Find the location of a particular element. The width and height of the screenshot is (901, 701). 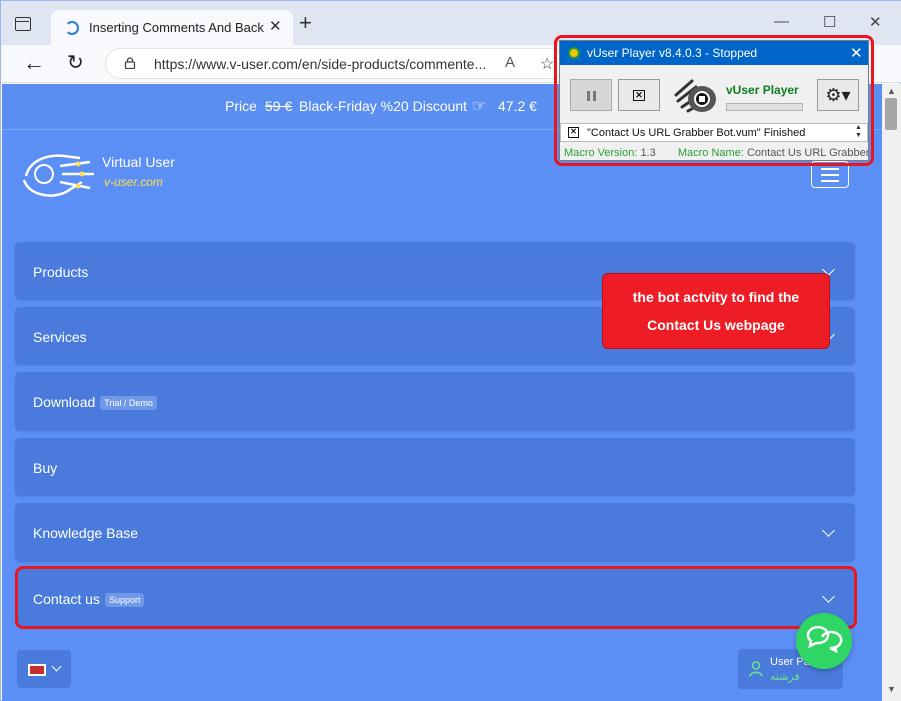

download-label: Download is located at coordinates (64, 402).